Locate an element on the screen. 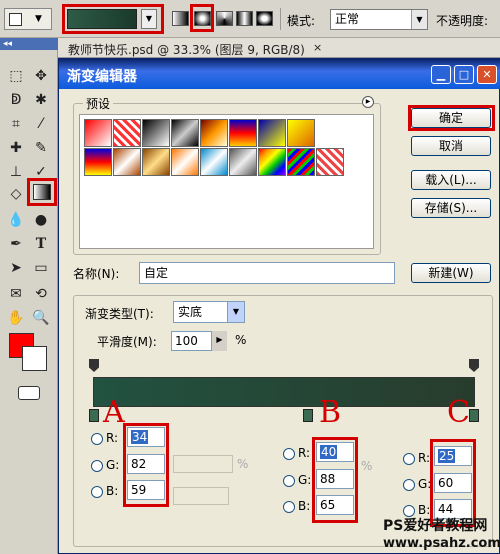 This screenshot has height=554, width=500. eraser-tool-icon: ◇ is located at coordinates (16, 194).